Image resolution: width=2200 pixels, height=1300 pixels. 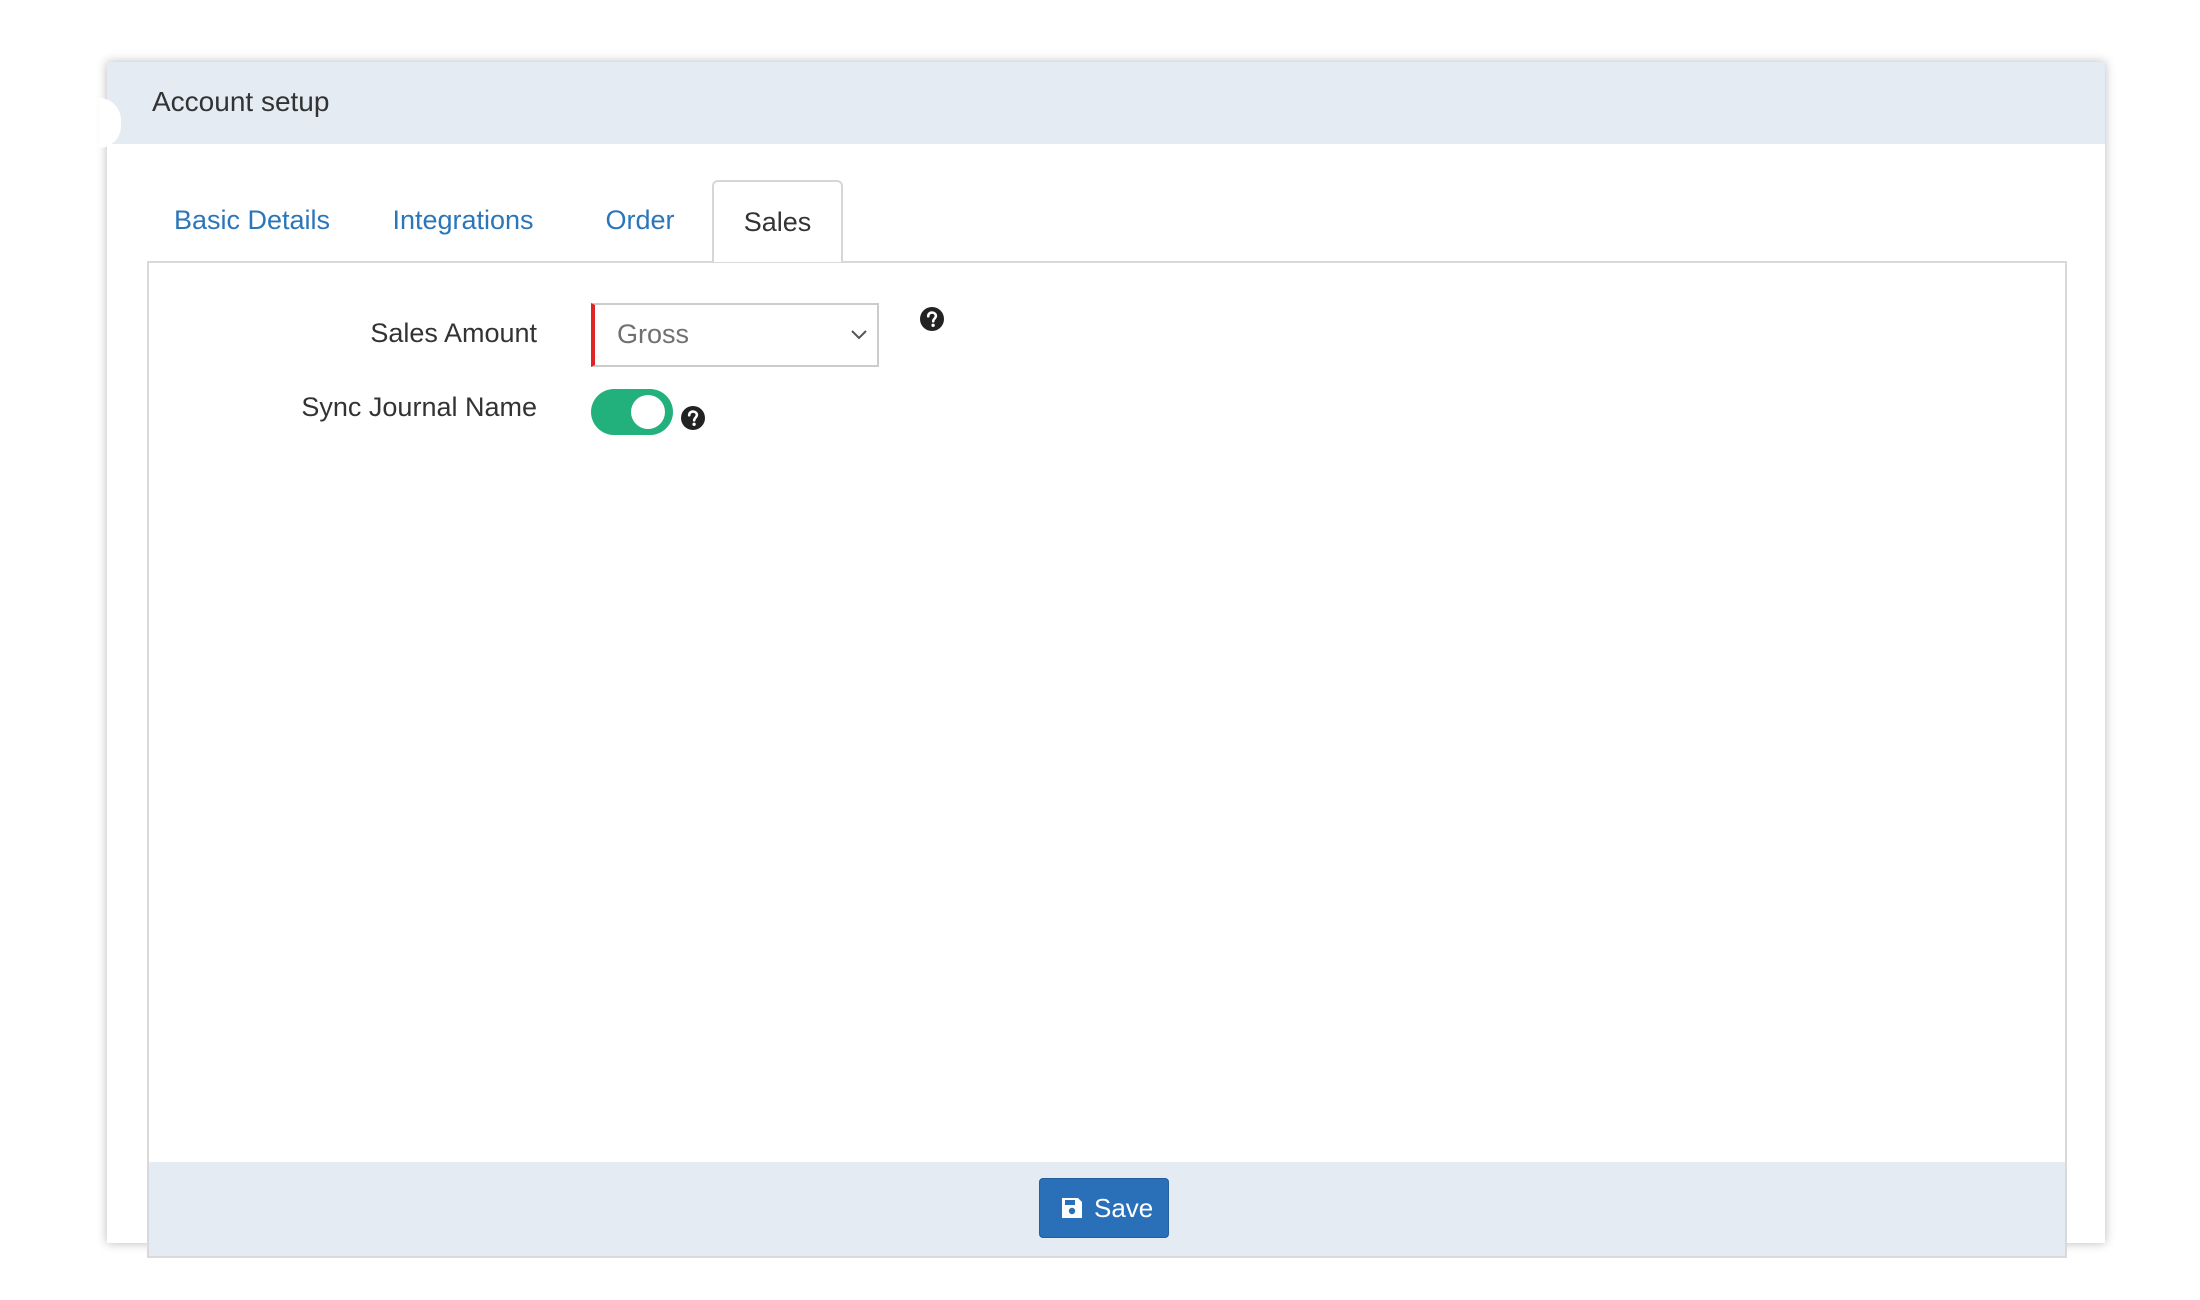 I want to click on sync-journal-name-label: Sync Journal Name, so click(x=419, y=407).